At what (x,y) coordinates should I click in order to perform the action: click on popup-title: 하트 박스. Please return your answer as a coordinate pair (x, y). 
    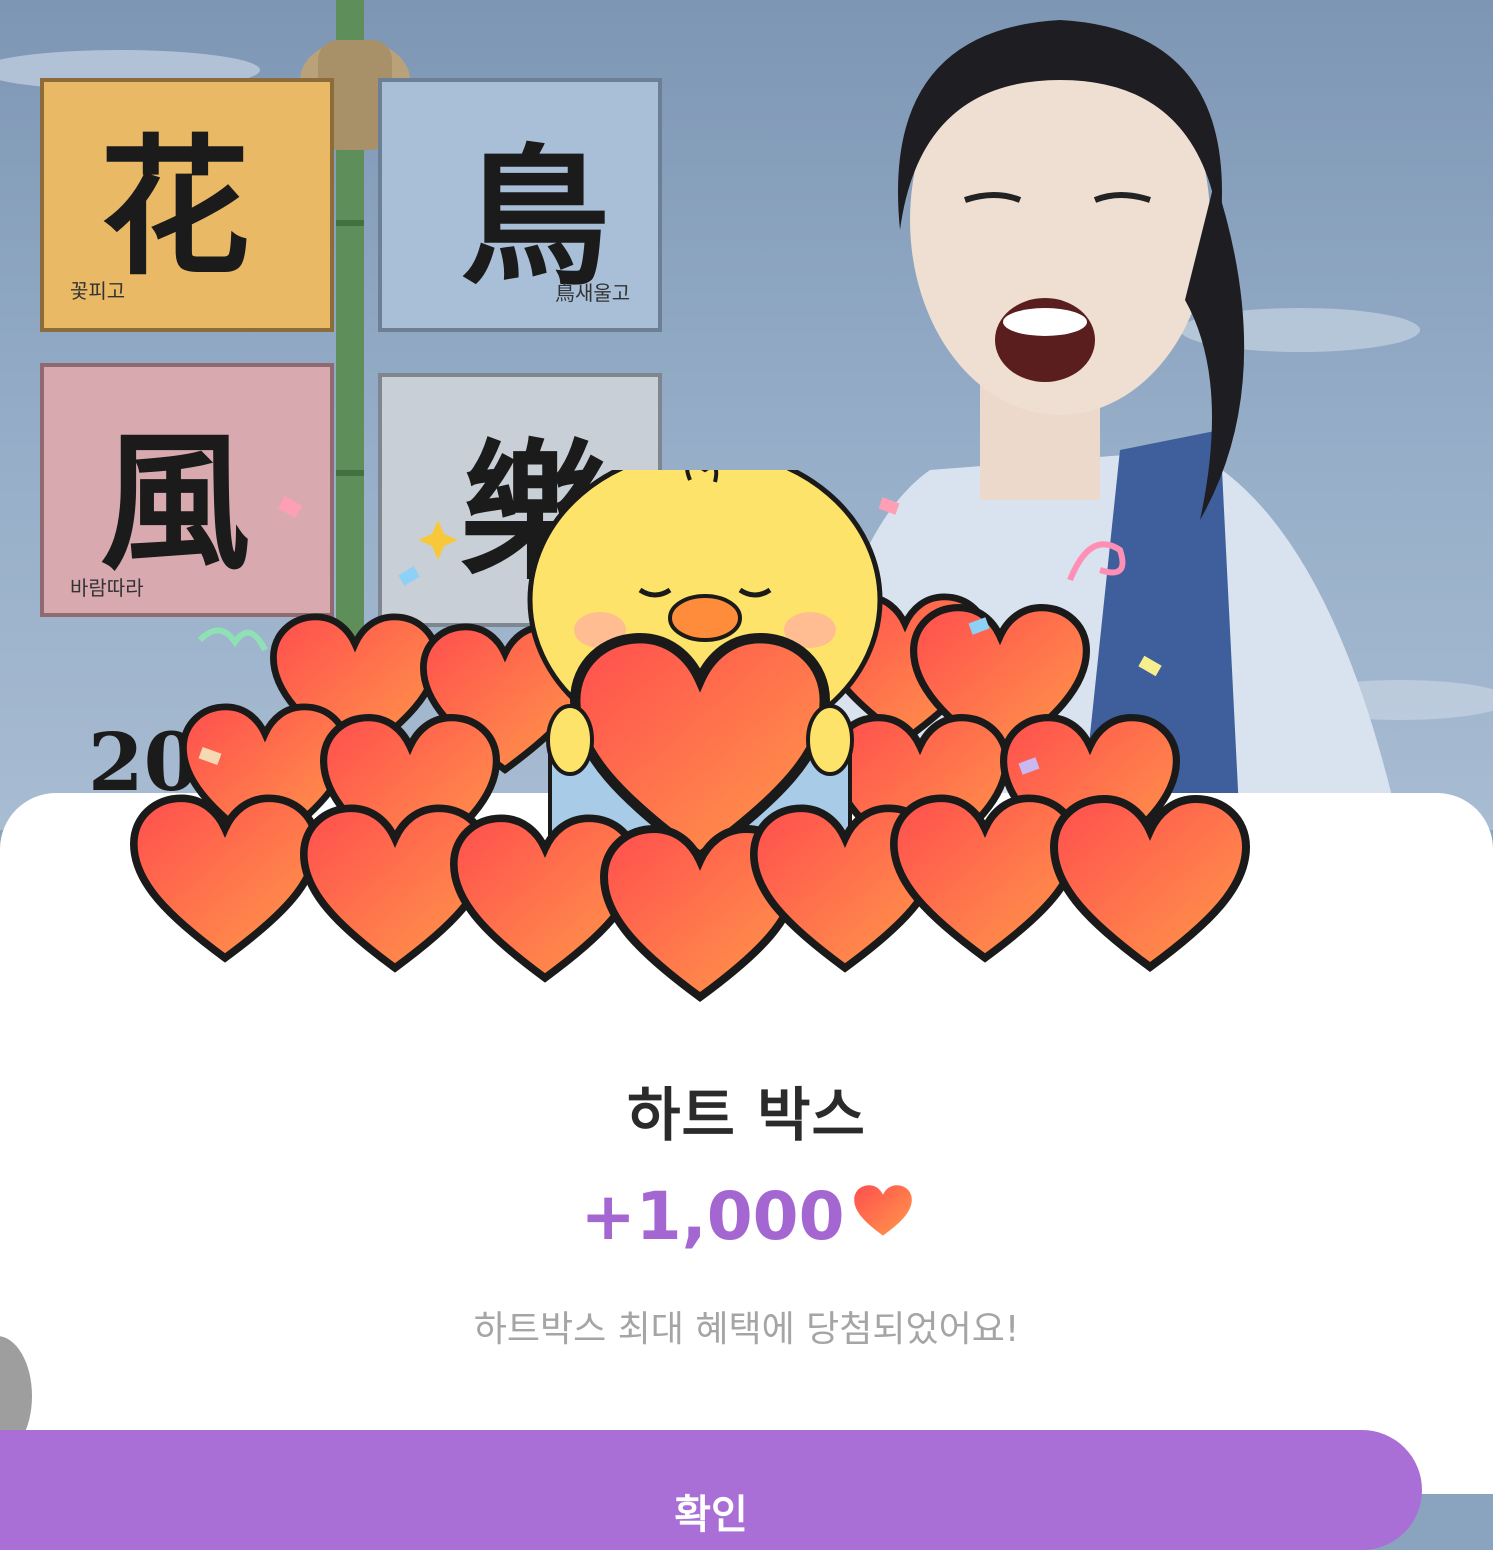
    Looking at the image, I should click on (746, 1115).